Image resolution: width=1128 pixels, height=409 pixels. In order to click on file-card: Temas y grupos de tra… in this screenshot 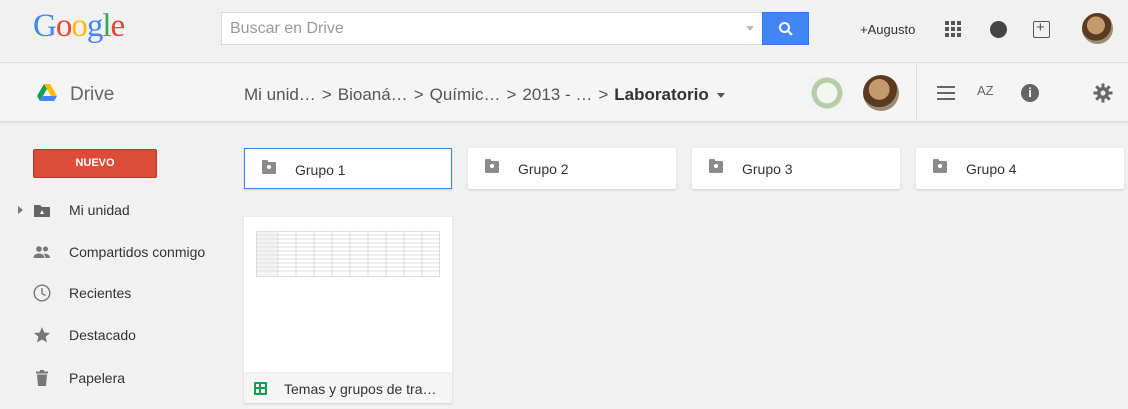, I will do `click(348, 310)`.